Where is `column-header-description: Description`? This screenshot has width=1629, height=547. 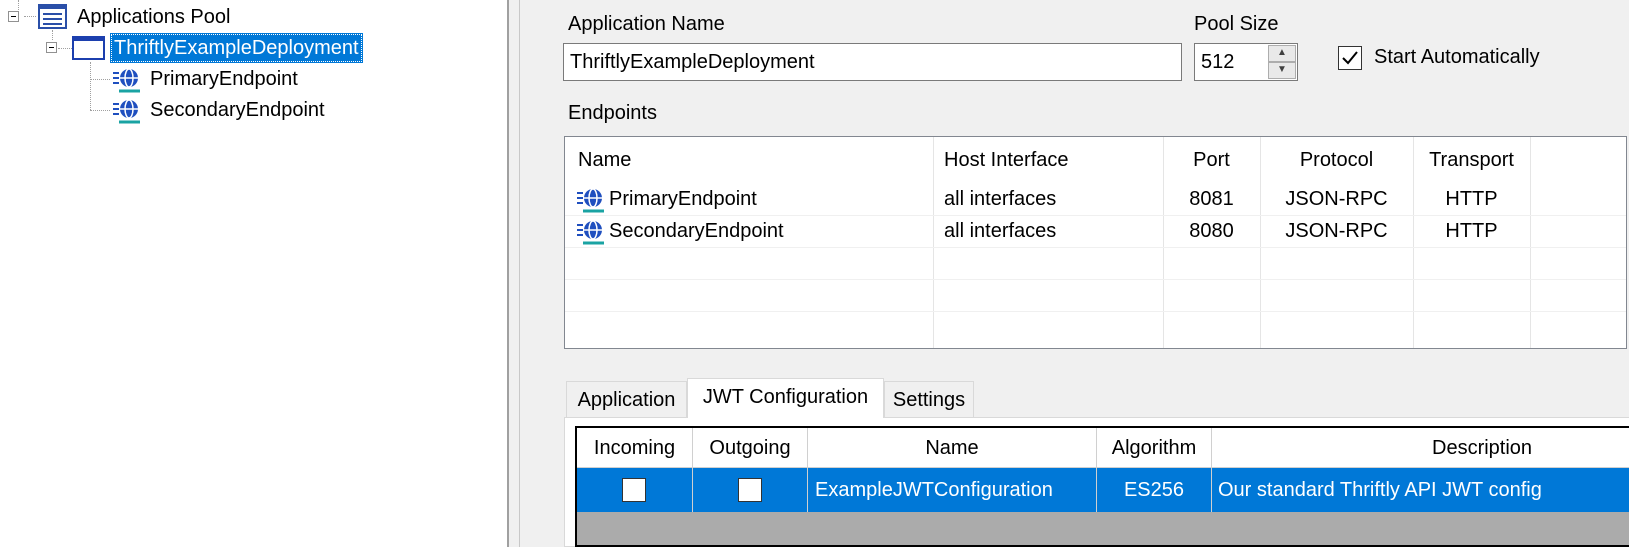
column-header-description: Description is located at coordinates (1420, 448).